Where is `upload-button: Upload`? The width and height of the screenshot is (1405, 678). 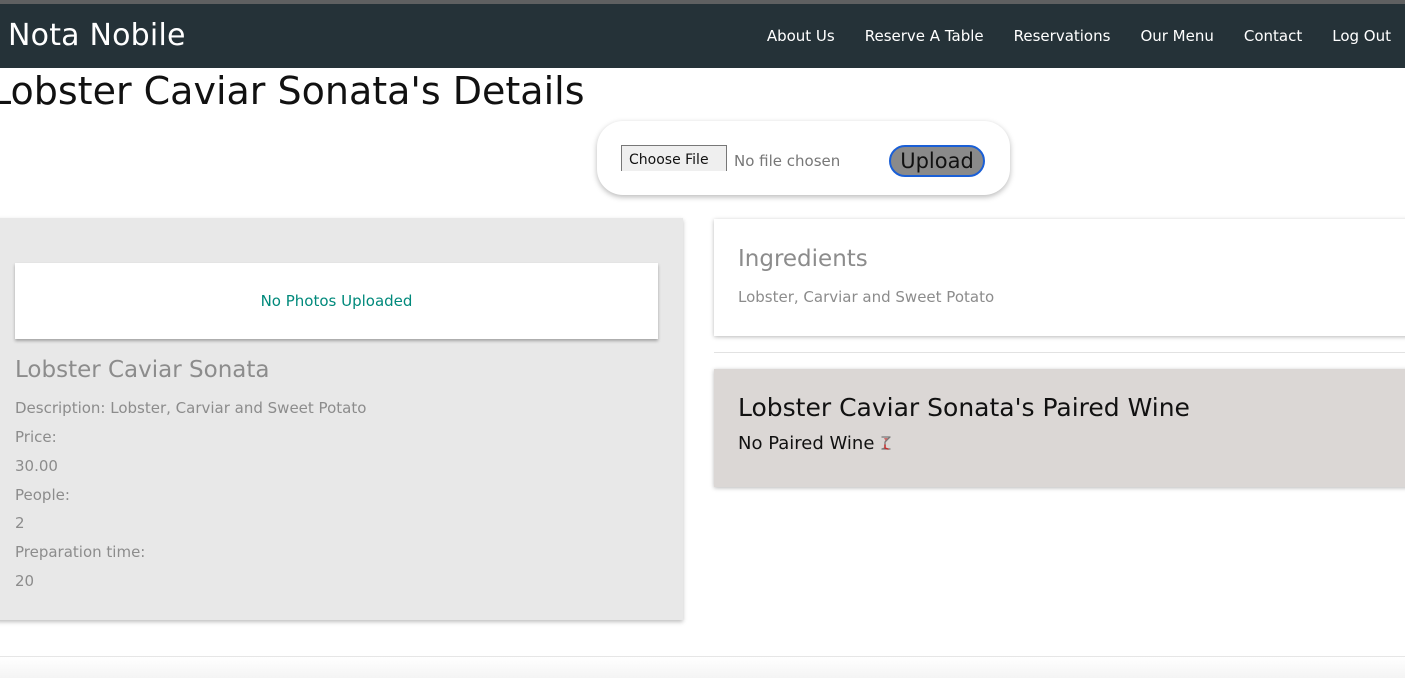
upload-button: Upload is located at coordinates (937, 161).